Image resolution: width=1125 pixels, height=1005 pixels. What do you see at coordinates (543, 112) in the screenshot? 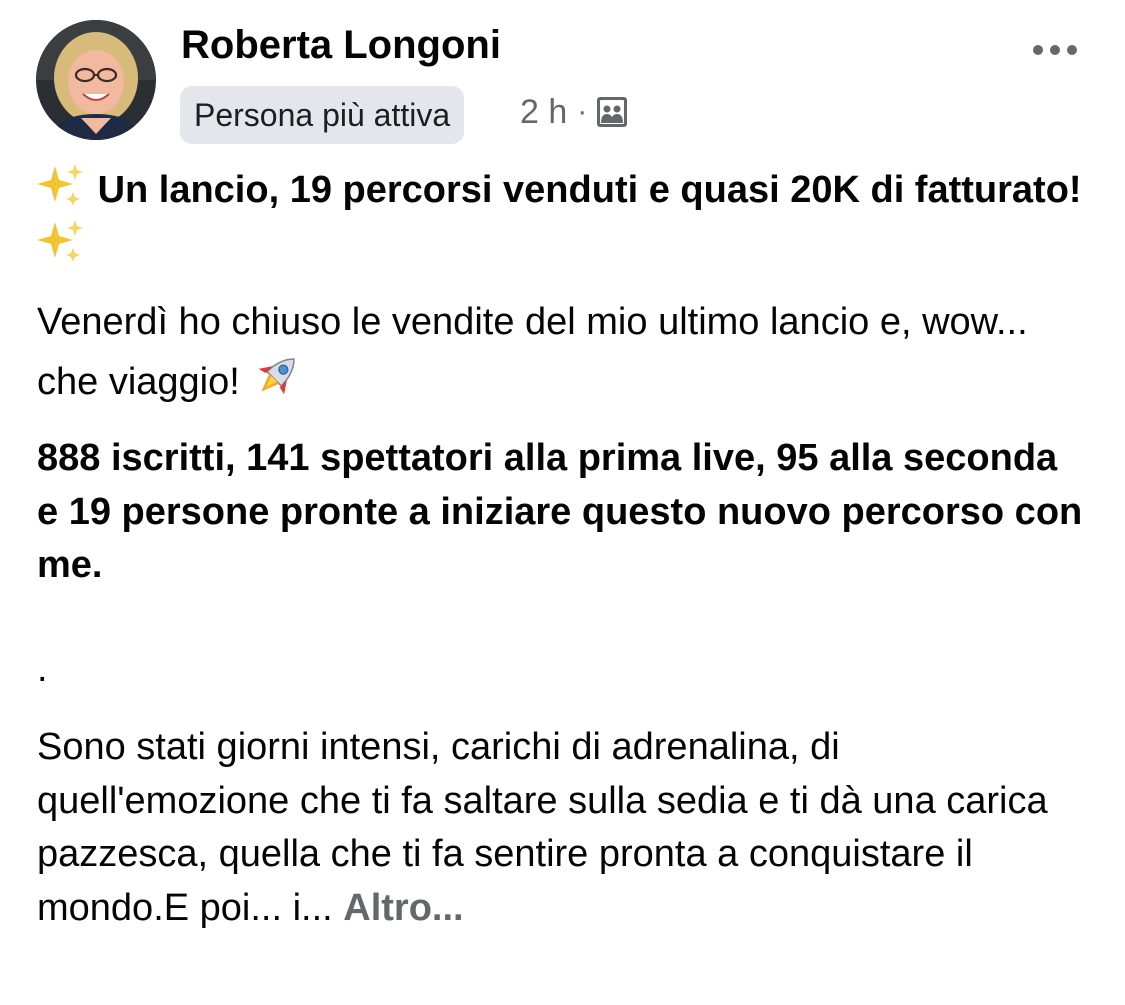
I see `timestamp: 2 h` at bounding box center [543, 112].